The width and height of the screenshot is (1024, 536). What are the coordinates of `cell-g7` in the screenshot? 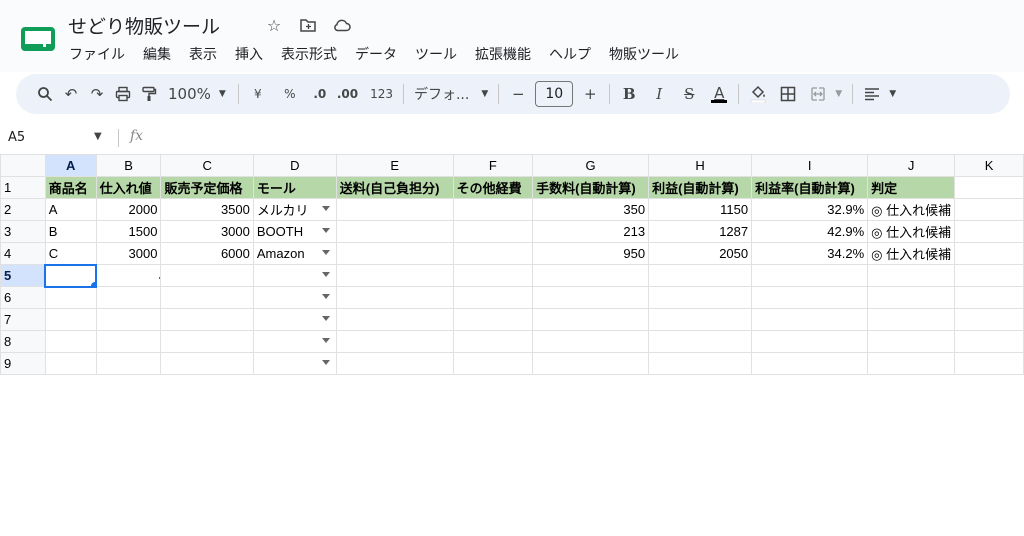 It's located at (591, 319).